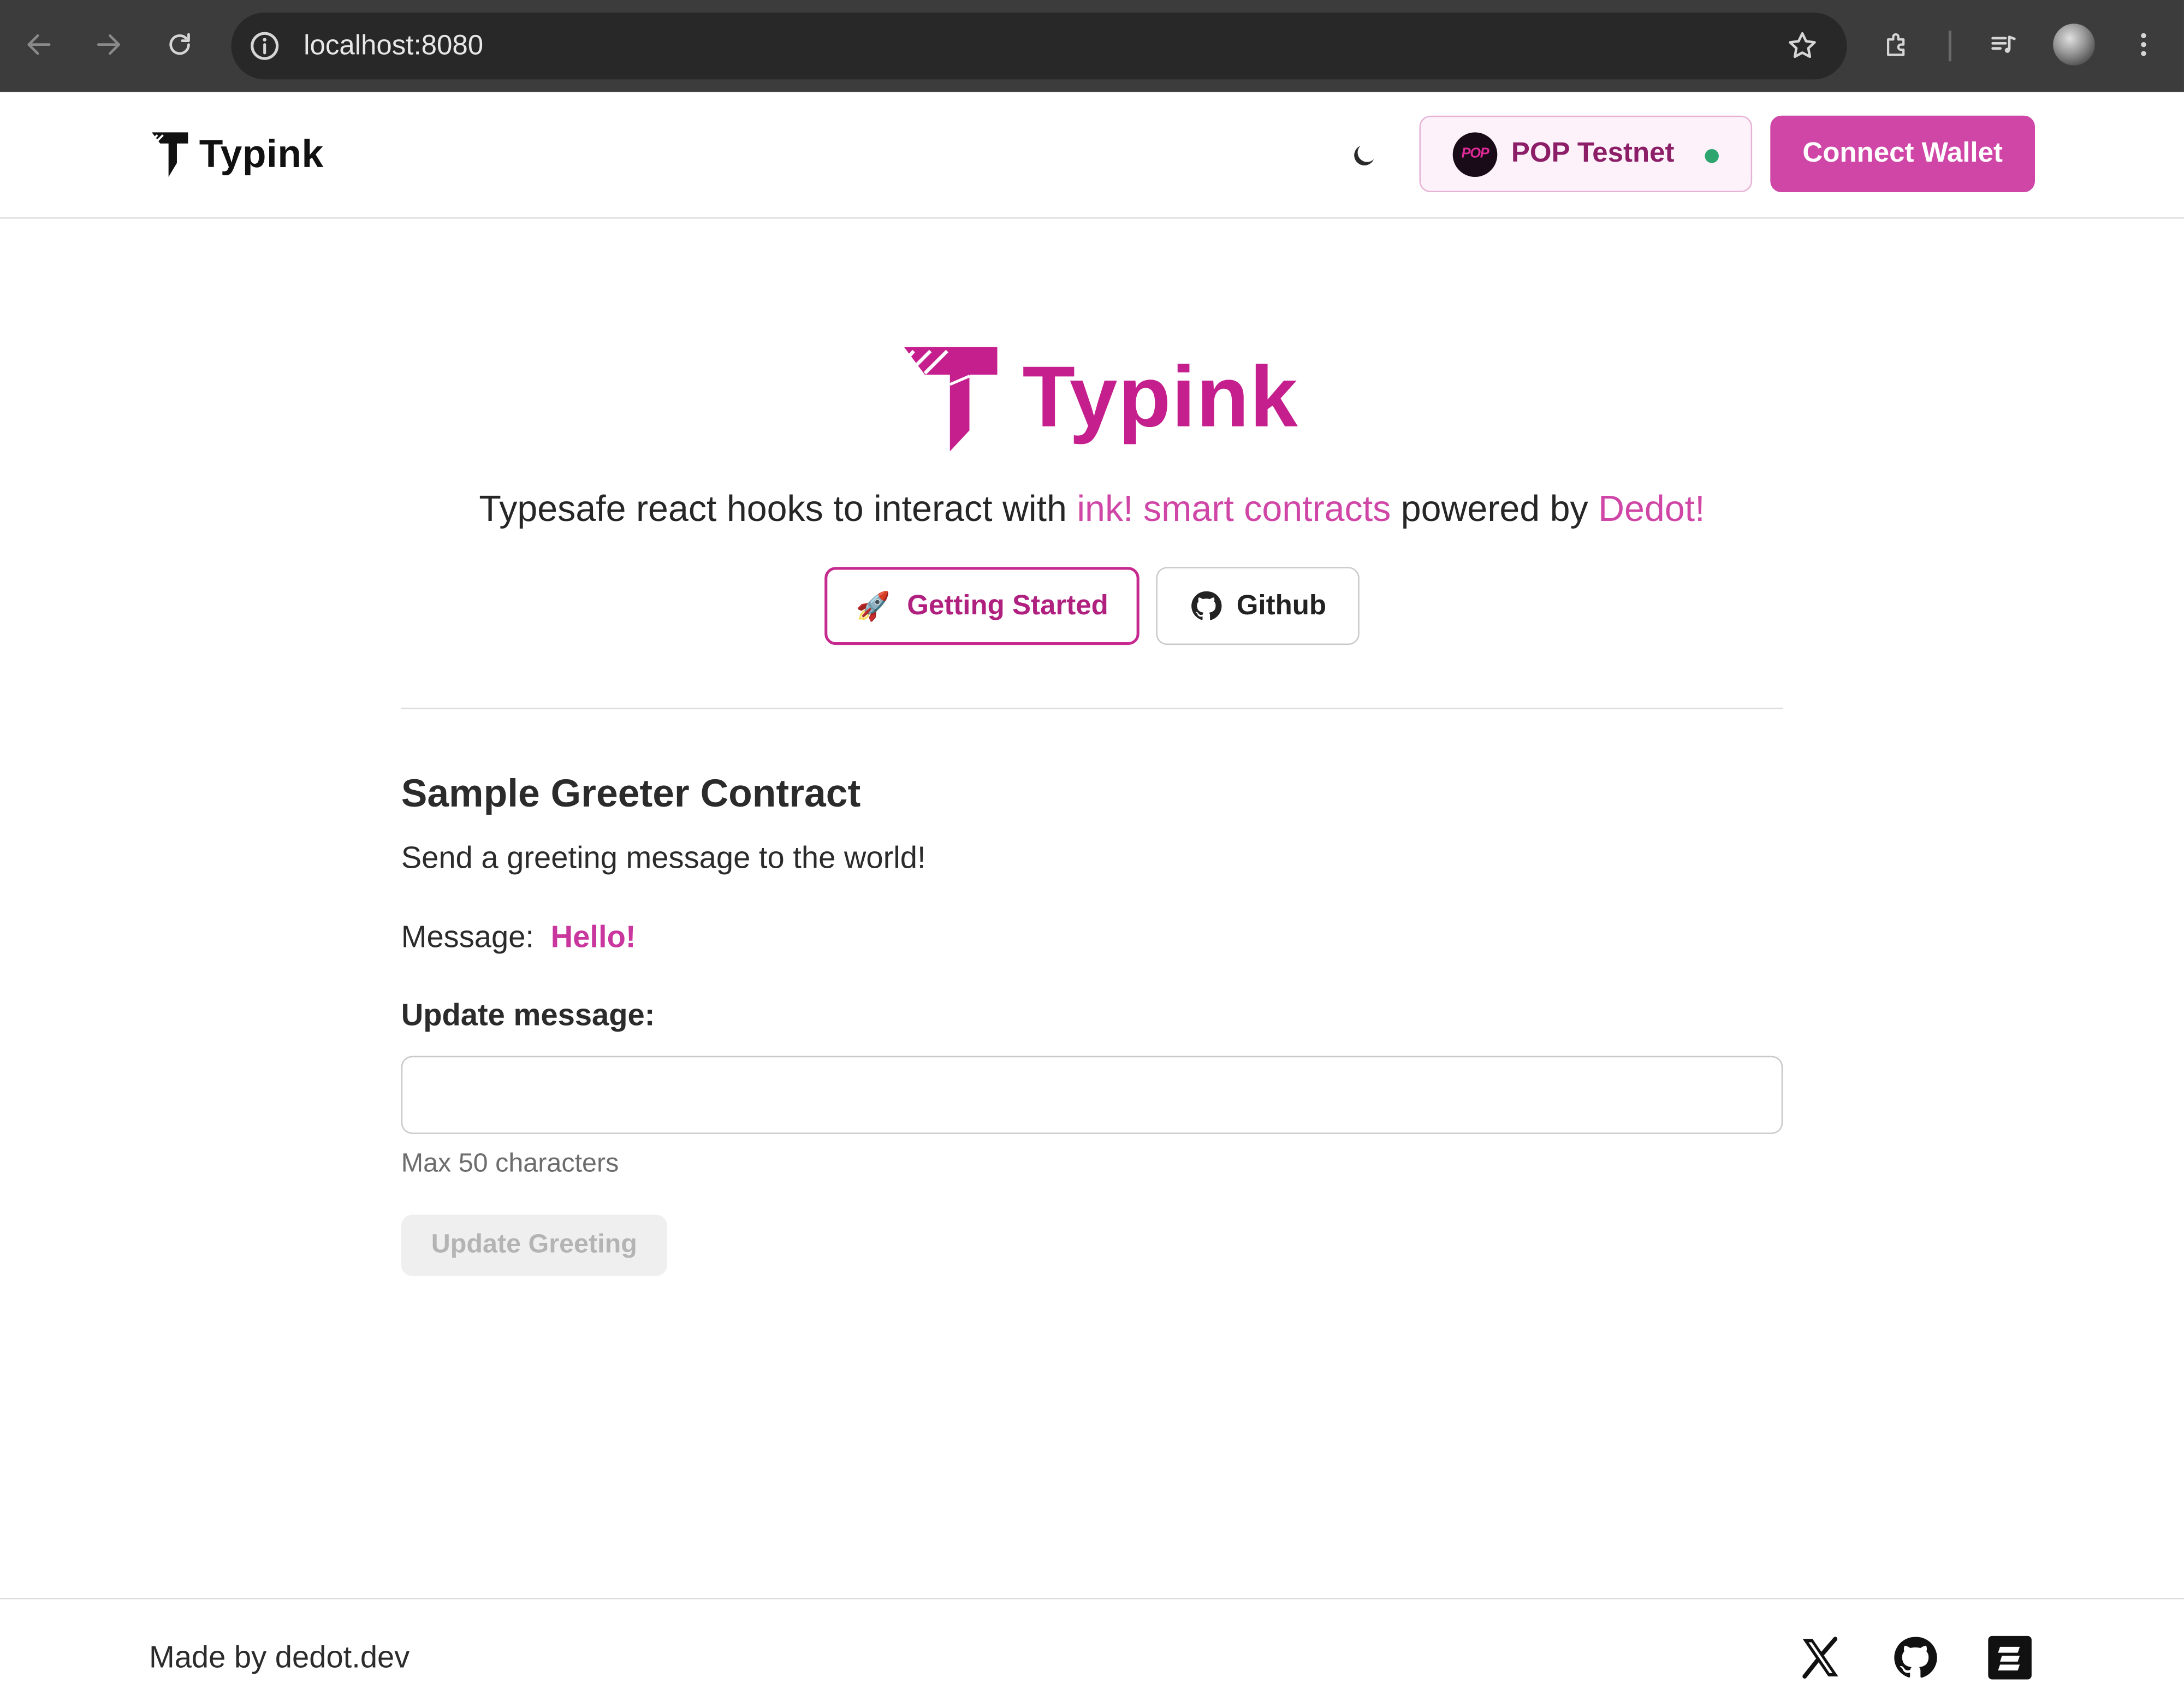 Image resolution: width=2184 pixels, height=1707 pixels. What do you see at coordinates (1234, 509) in the screenshot?
I see `ink-smart-contracts-link: ink! smart contracts` at bounding box center [1234, 509].